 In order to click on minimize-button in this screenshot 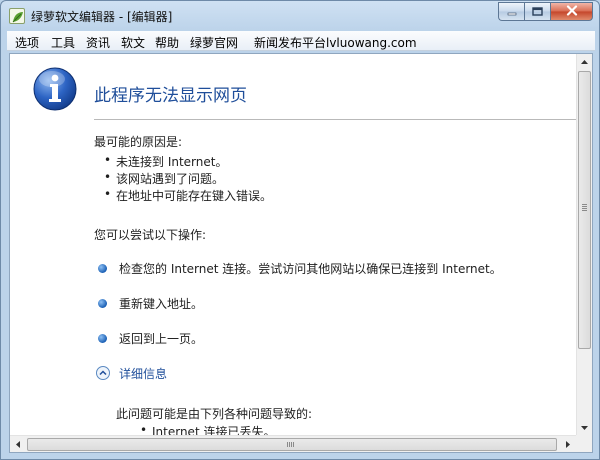, I will do `click(511, 11)`.